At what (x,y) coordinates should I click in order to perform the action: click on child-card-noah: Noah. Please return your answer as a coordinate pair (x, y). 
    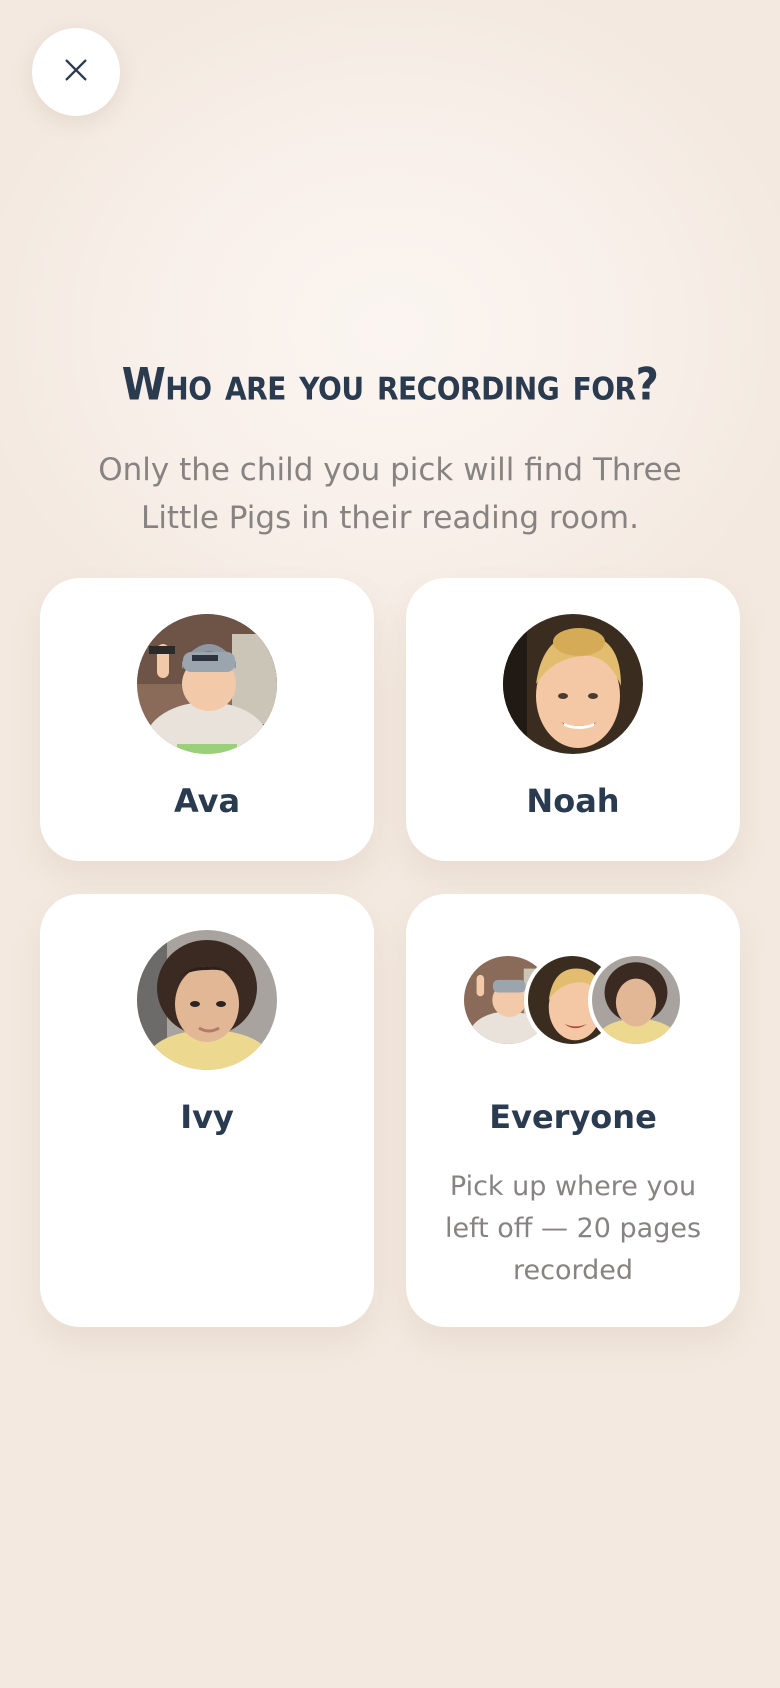
    Looking at the image, I should click on (573, 719).